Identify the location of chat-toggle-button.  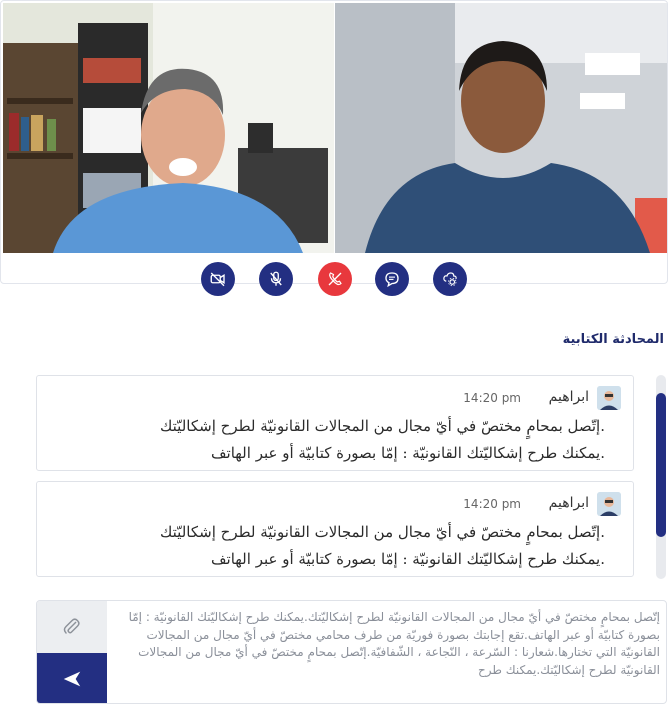
(392, 279).